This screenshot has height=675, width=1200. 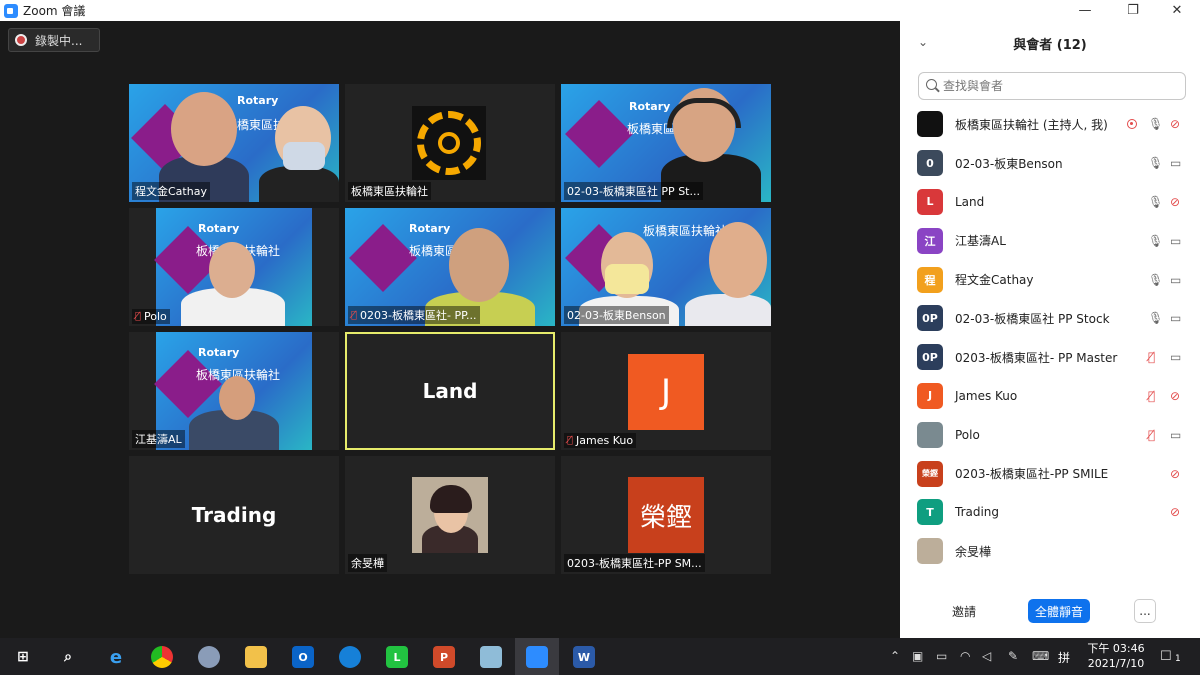 What do you see at coordinates (234, 515) in the screenshot?
I see `video-tile: Trading` at bounding box center [234, 515].